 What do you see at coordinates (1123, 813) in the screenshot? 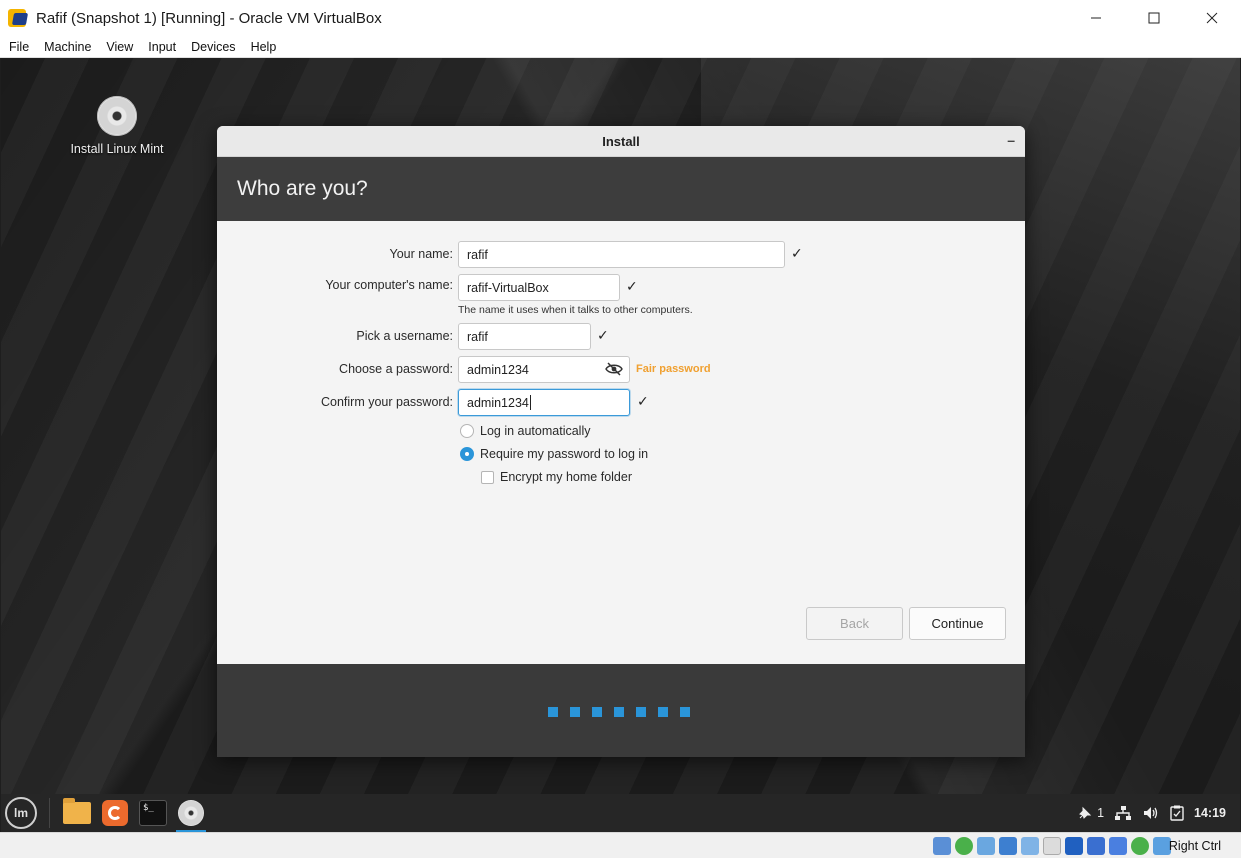
I see `network-icon` at bounding box center [1123, 813].